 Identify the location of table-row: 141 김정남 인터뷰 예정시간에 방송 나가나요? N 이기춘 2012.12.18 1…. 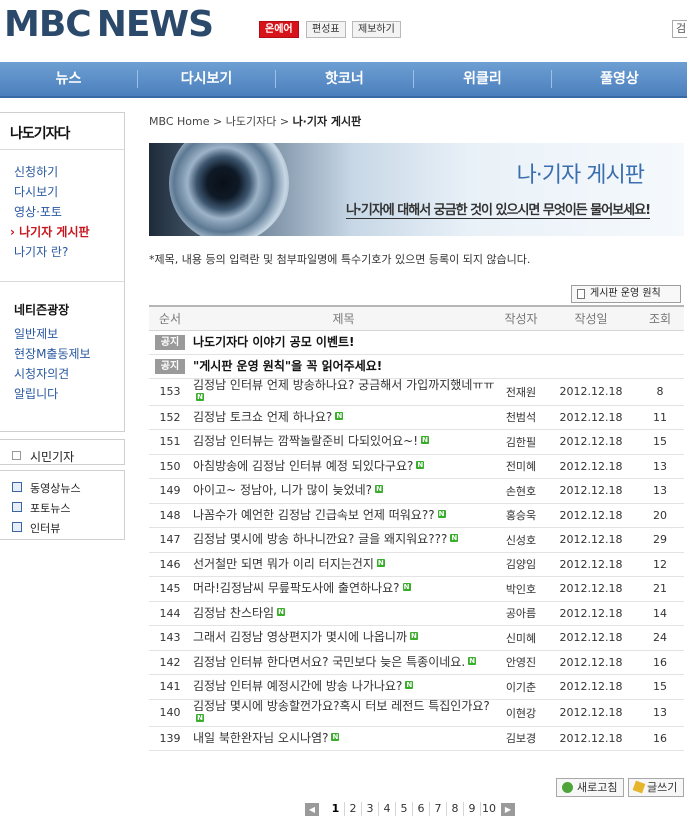
(416, 687).